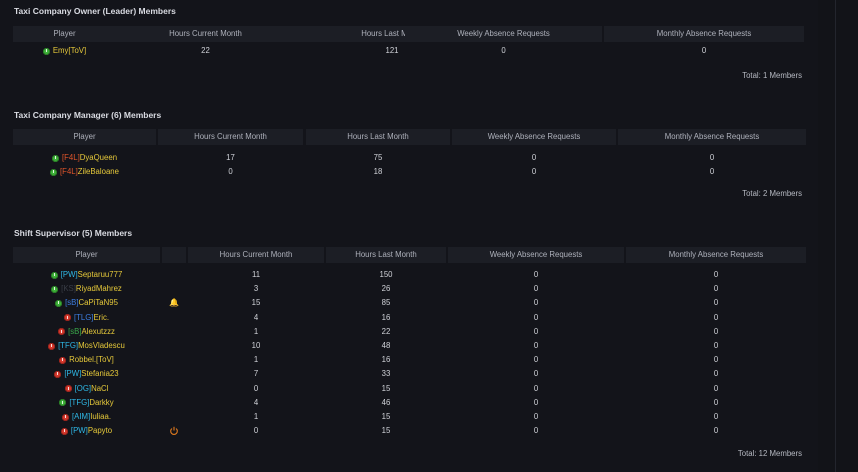 This screenshot has height=472, width=858. Describe the element at coordinates (835, 236) in the screenshot. I see `scrollbar-track` at that location.